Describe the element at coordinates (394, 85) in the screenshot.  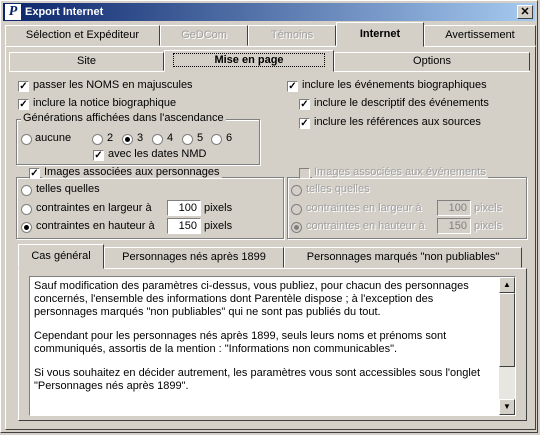
I see `bio-events-label: inclure les événements biographiques` at that location.